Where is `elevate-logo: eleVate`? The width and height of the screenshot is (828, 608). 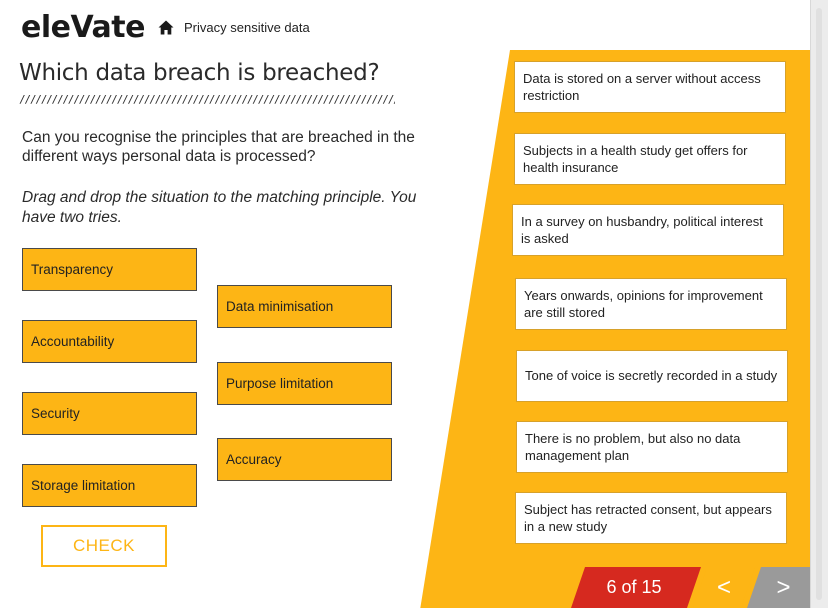 elevate-logo: eleVate is located at coordinates (83, 27).